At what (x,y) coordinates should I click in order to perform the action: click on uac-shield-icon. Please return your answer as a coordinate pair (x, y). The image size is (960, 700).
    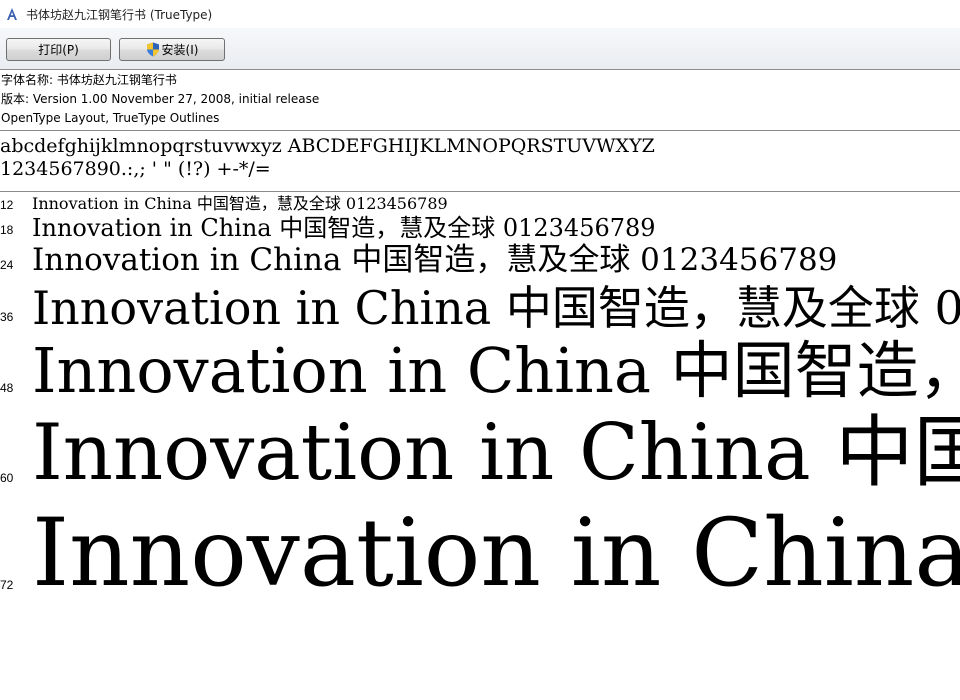
    Looking at the image, I should click on (153, 49).